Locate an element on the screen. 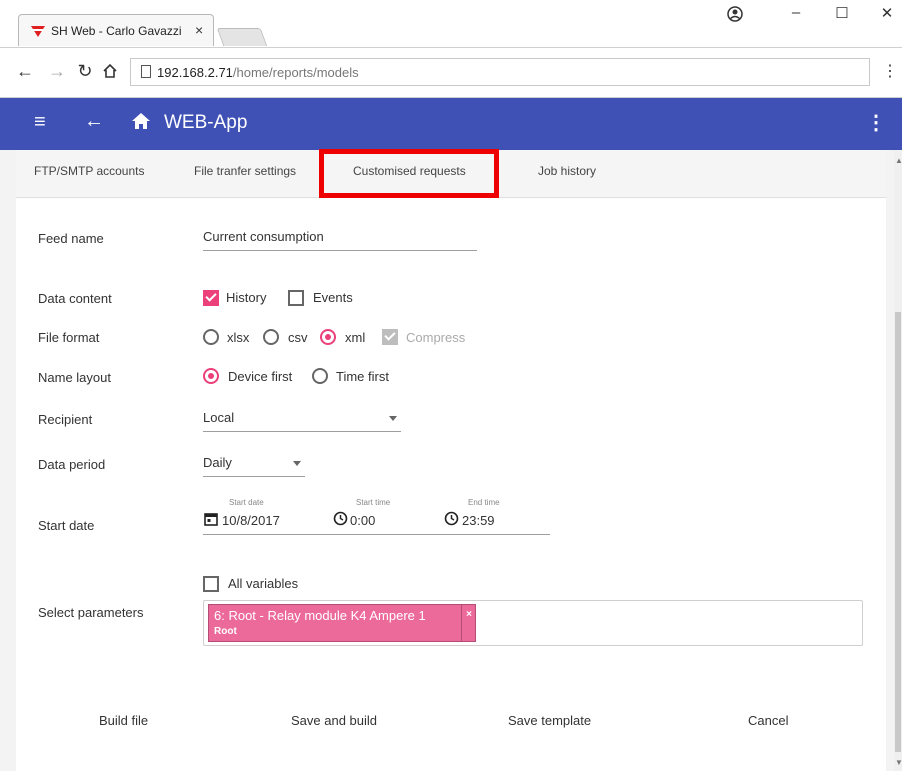  save-and-build-button: Save and build is located at coordinates (334, 720).